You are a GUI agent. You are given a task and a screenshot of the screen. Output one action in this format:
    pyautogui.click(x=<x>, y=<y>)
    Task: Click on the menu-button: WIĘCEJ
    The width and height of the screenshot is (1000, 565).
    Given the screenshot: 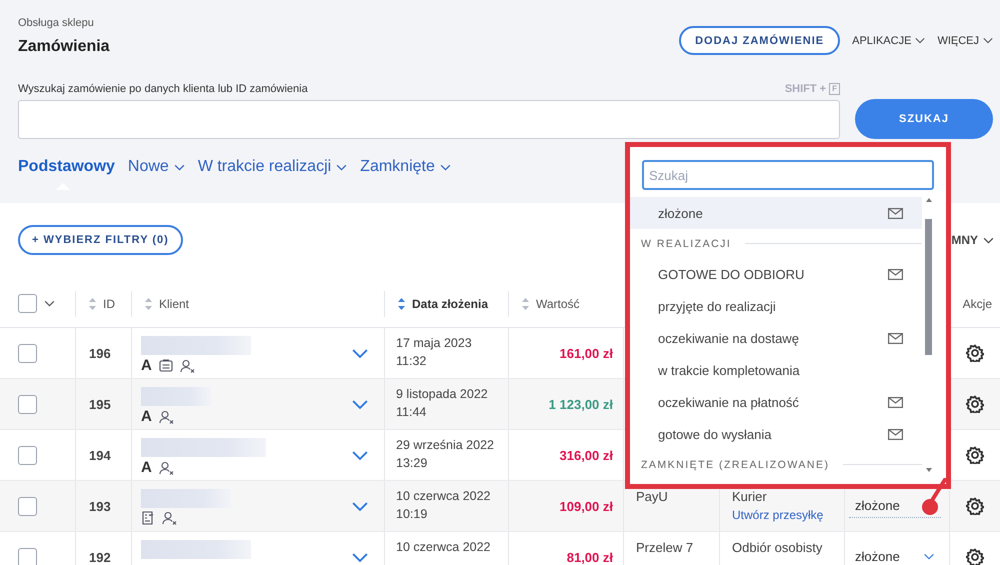 What is the action you would take?
    pyautogui.click(x=965, y=40)
    